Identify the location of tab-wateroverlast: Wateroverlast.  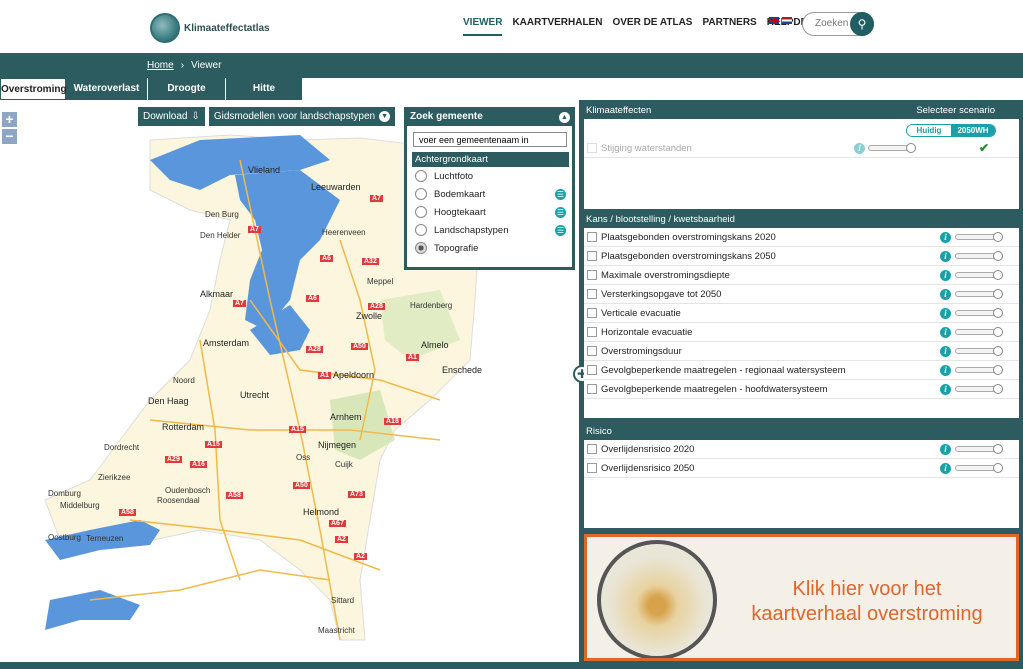
(107, 89).